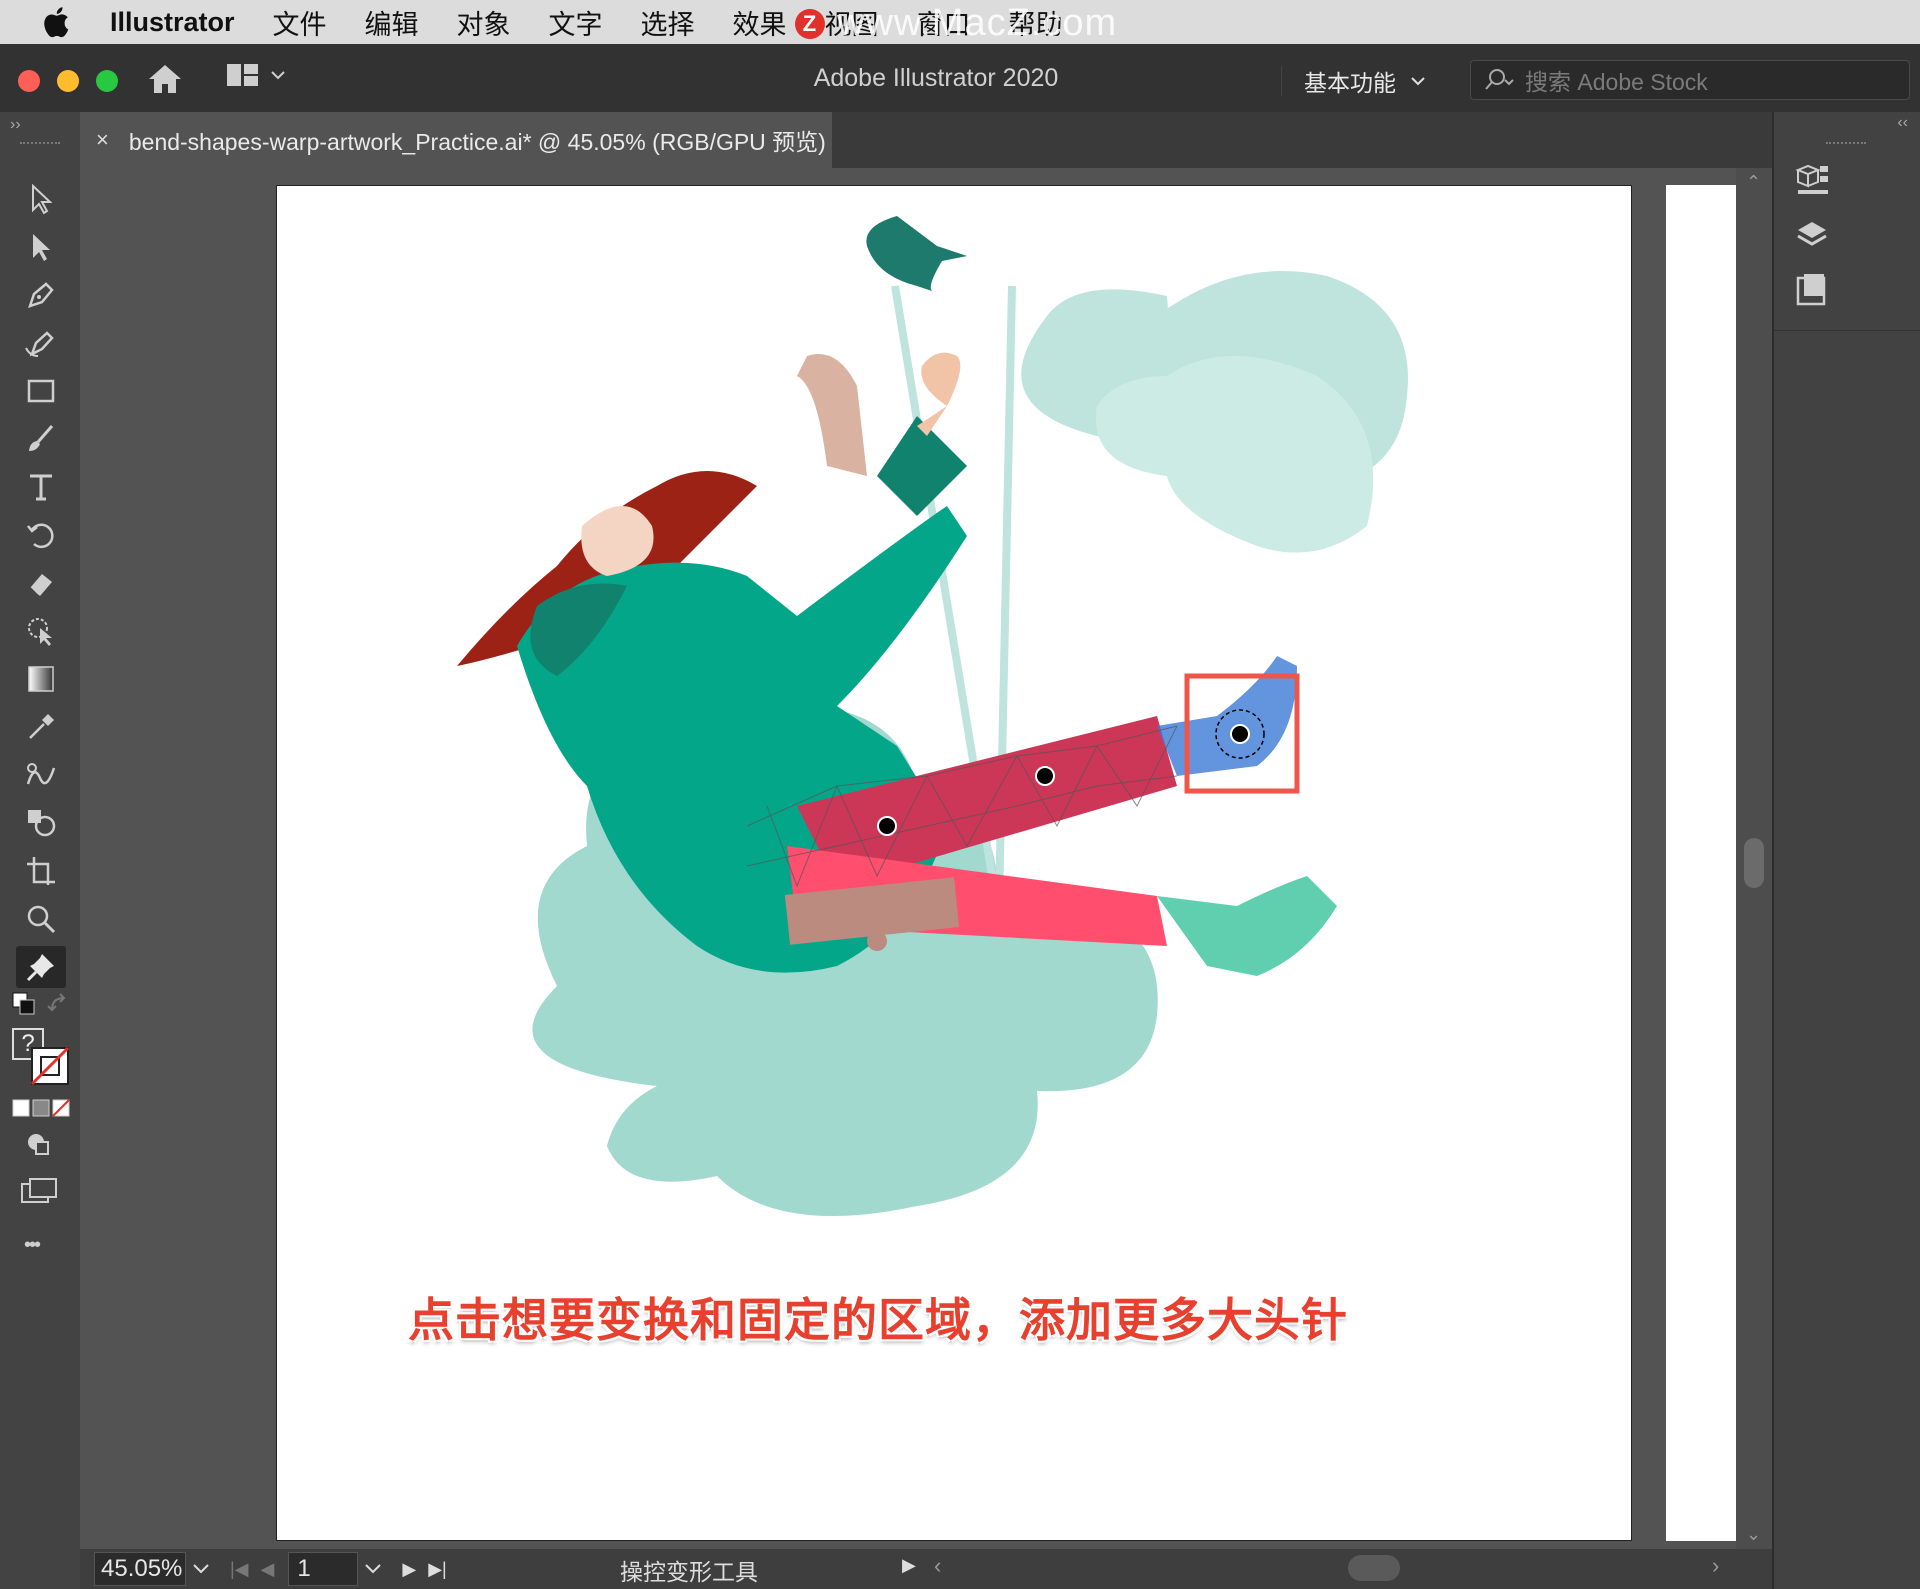  I want to click on screen-mode-icon, so click(39, 1191).